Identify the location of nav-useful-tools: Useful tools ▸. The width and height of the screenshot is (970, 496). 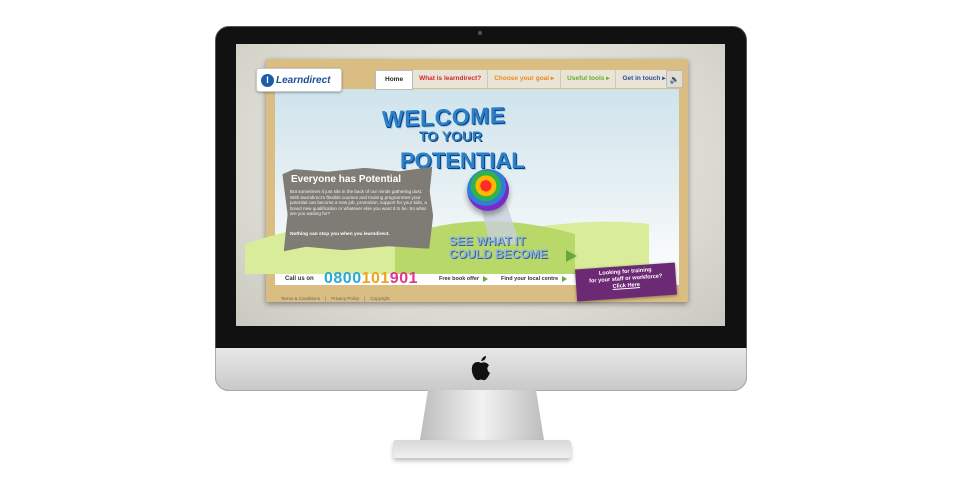
(589, 79).